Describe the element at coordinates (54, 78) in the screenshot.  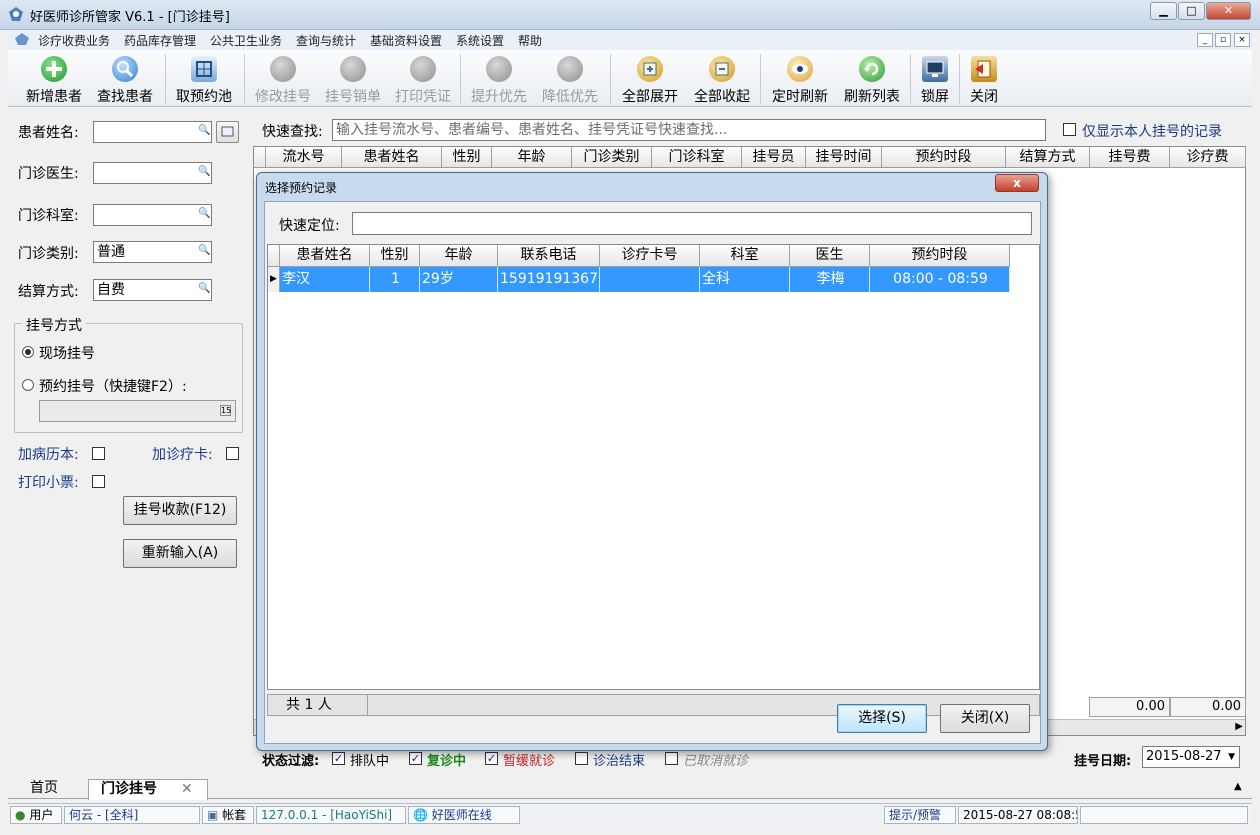
I see `toolbar-add-patient-button: 新增患者` at that location.